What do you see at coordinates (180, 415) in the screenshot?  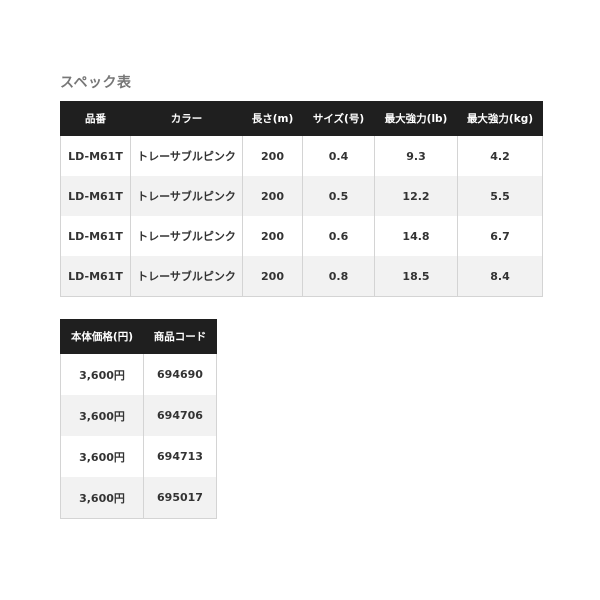 I see `cell-product-code: 694706` at bounding box center [180, 415].